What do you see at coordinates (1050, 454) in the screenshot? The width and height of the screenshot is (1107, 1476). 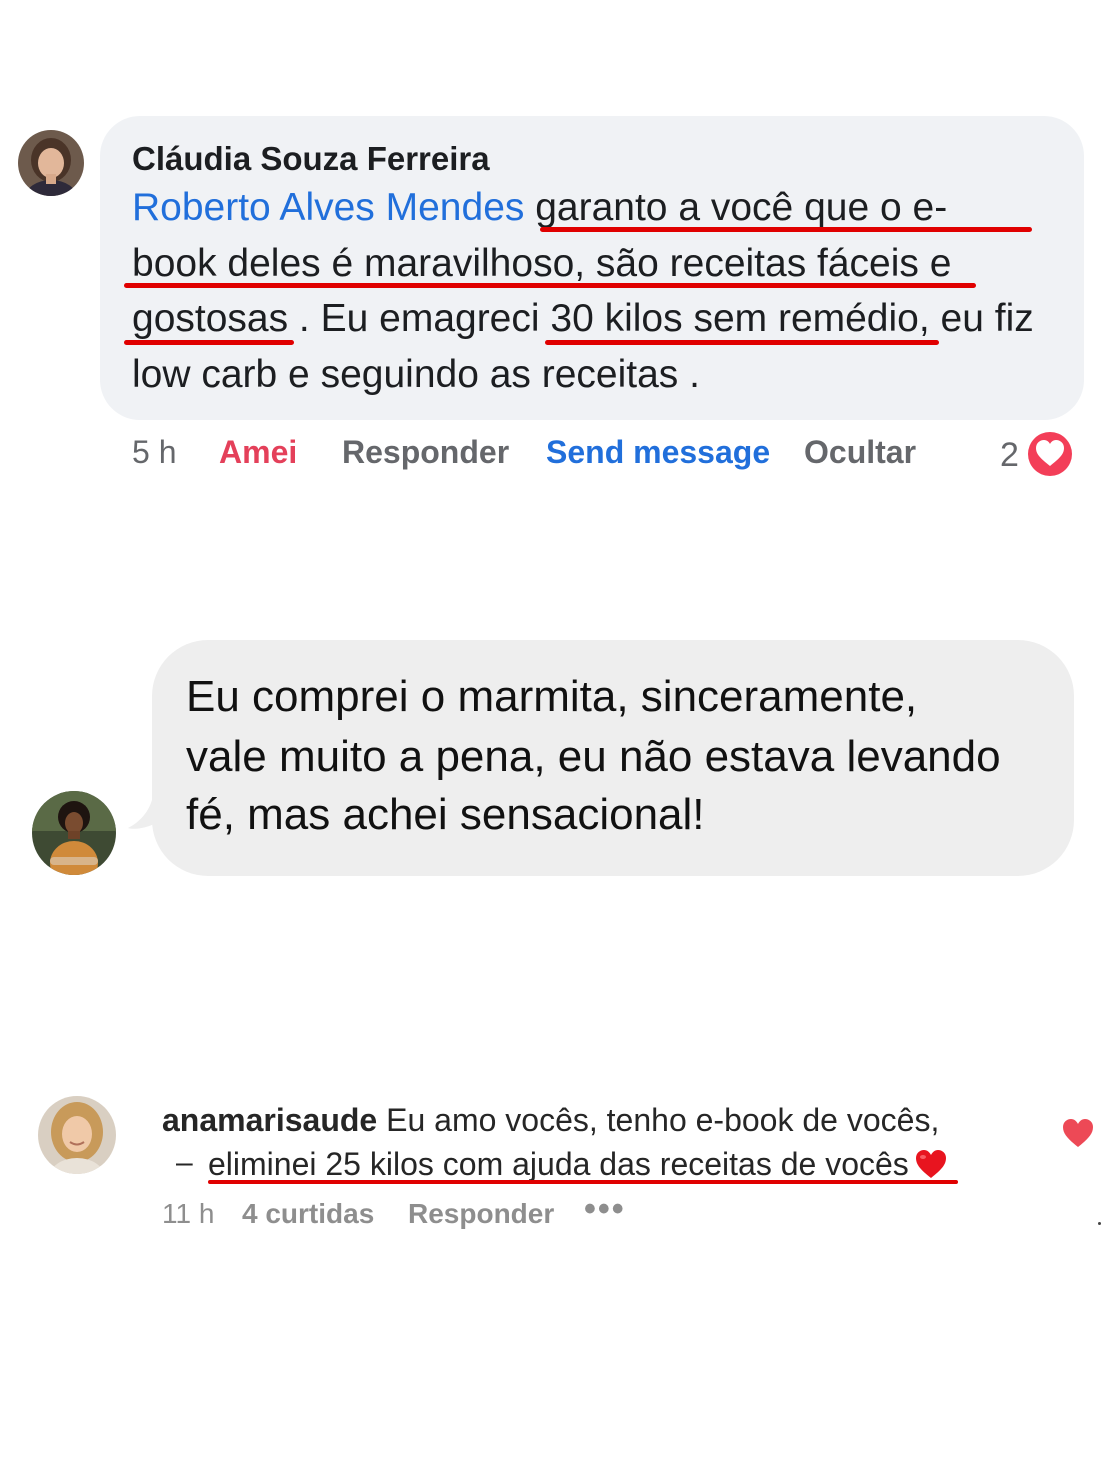 I see `heart-reaction-icon` at bounding box center [1050, 454].